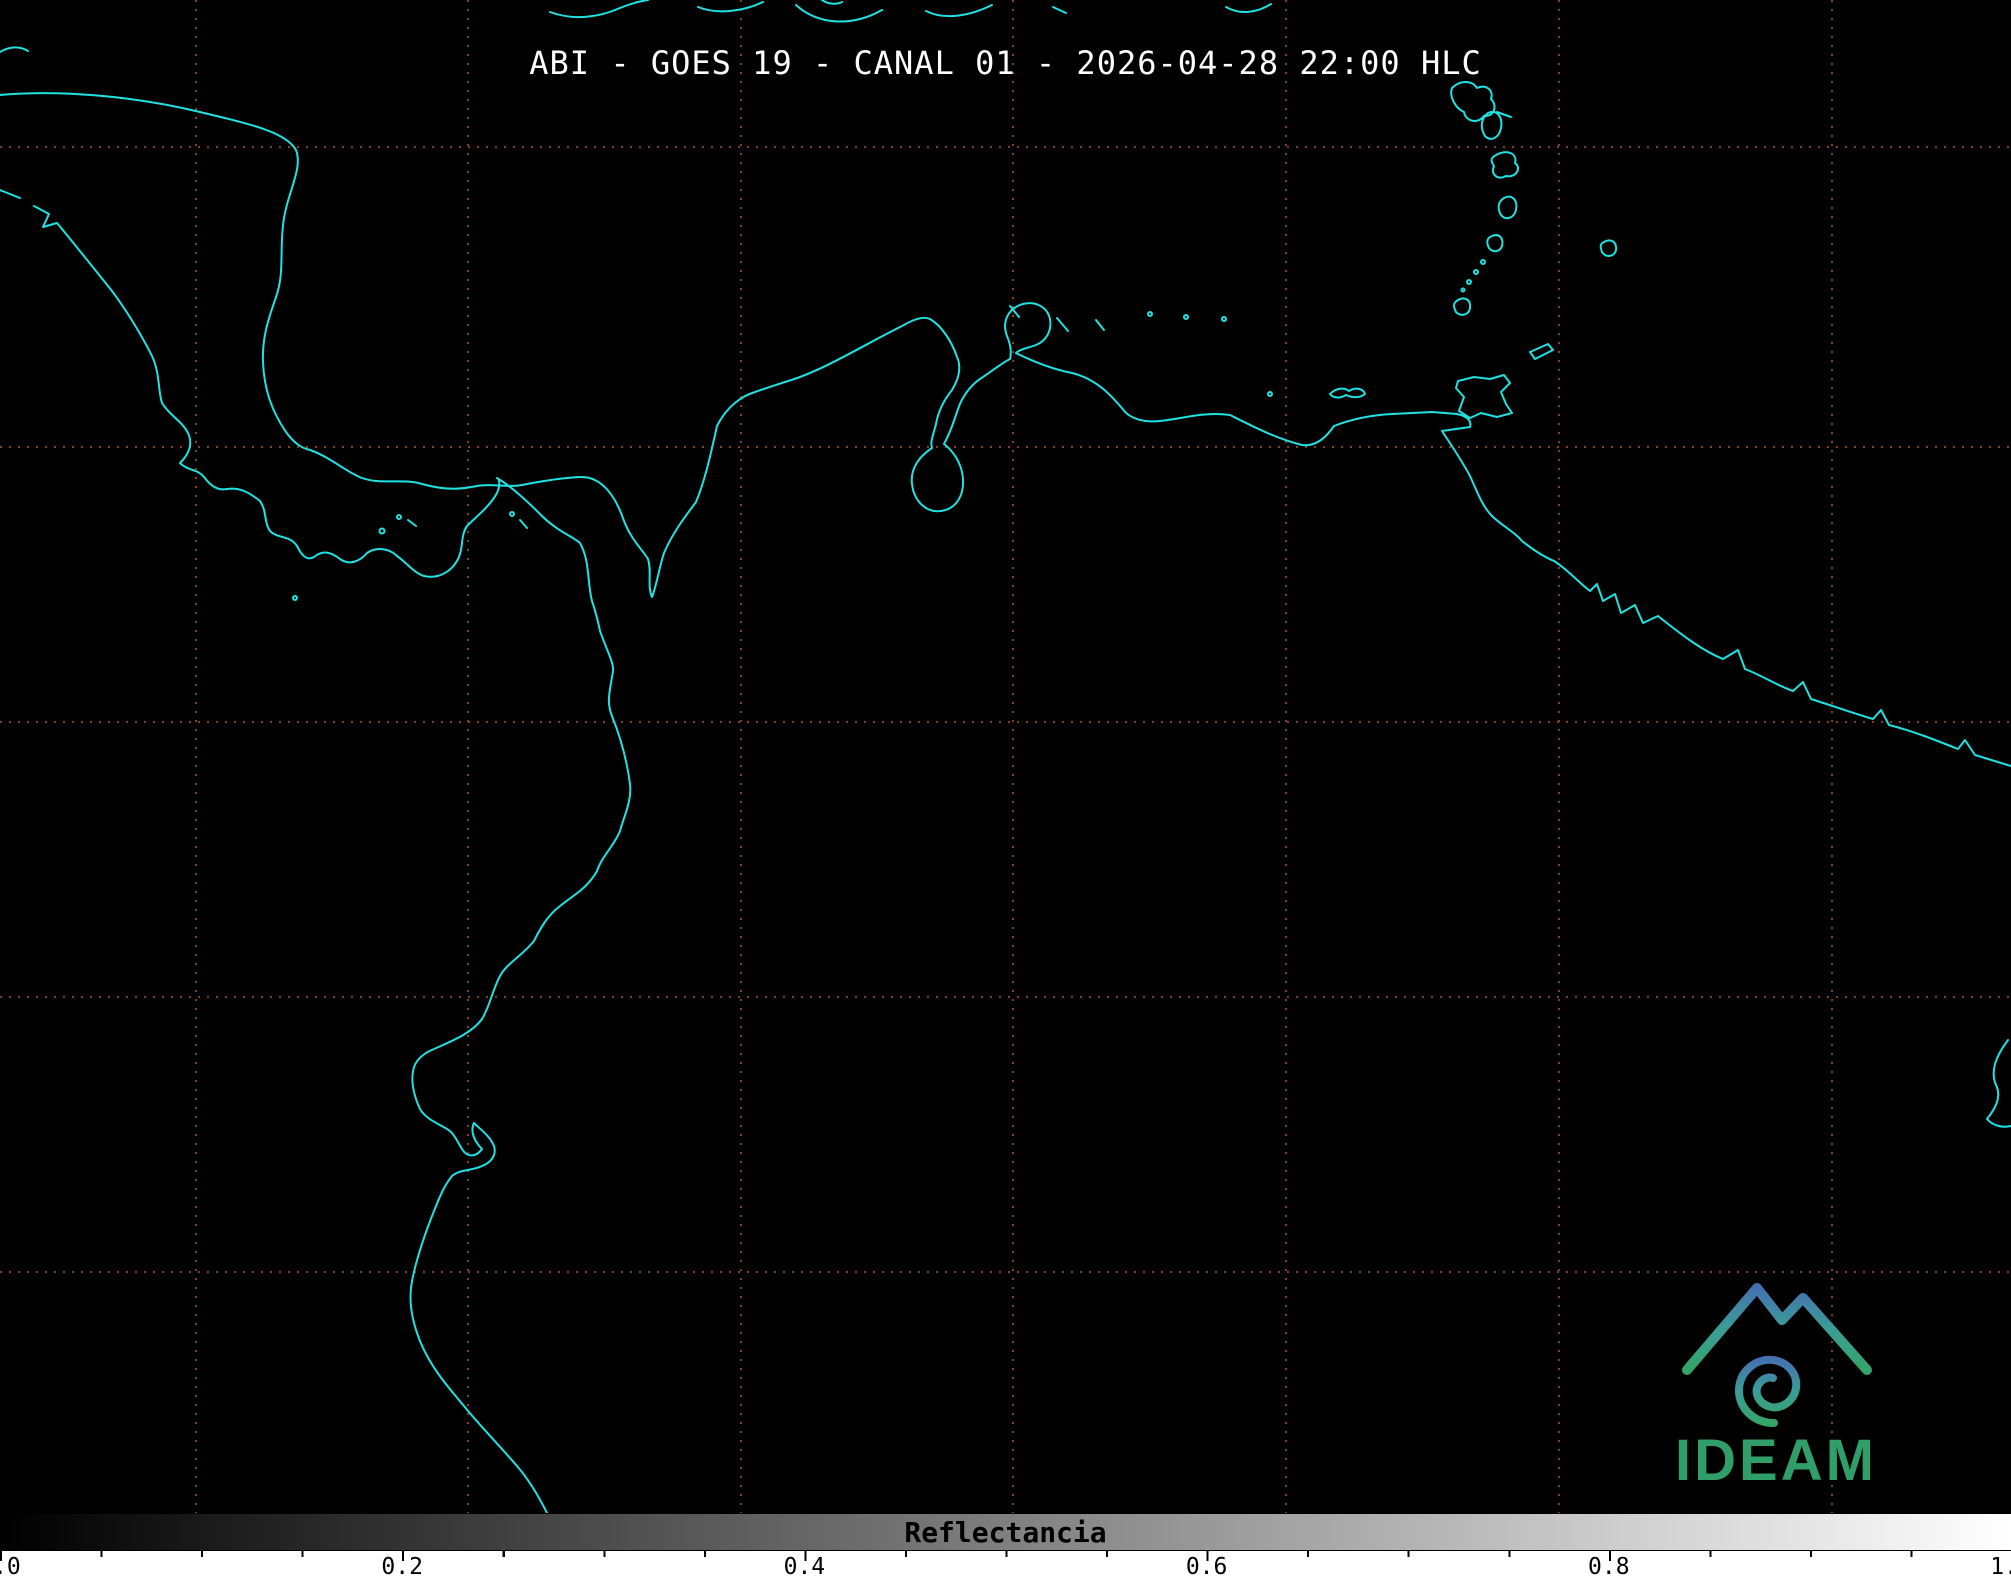  Describe the element at coordinates (1206, 1565) in the screenshot. I see `colorbar-tick-label: 0.6` at that location.